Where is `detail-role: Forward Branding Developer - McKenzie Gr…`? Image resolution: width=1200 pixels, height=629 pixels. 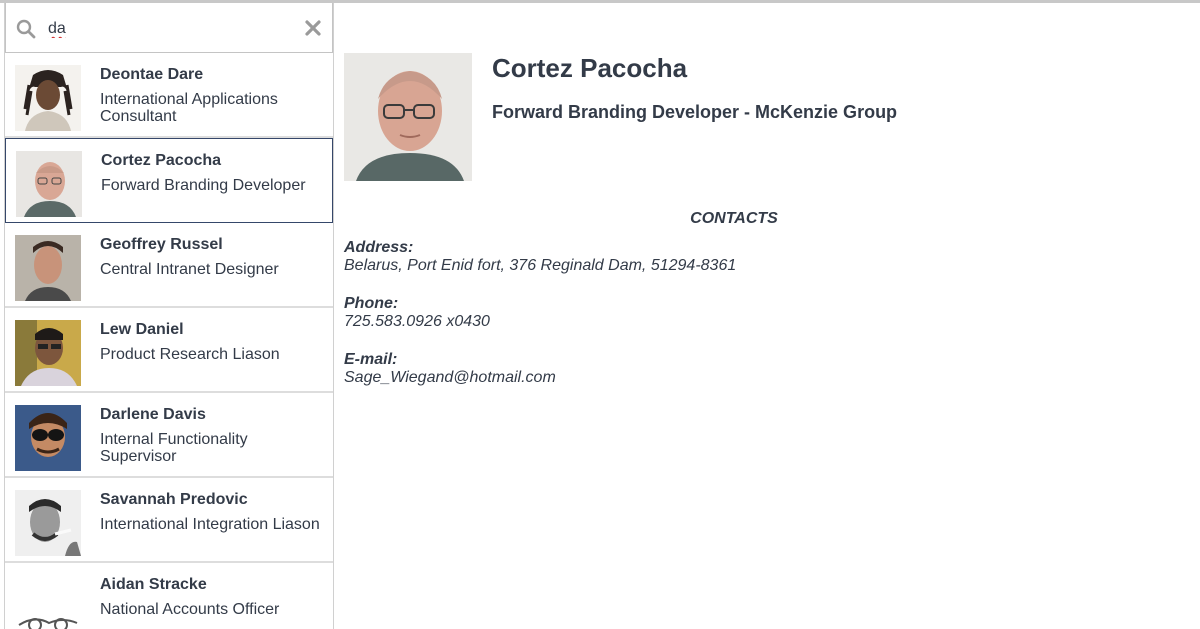
detail-role: Forward Branding Developer - McKenzie Gr… is located at coordinates (695, 112).